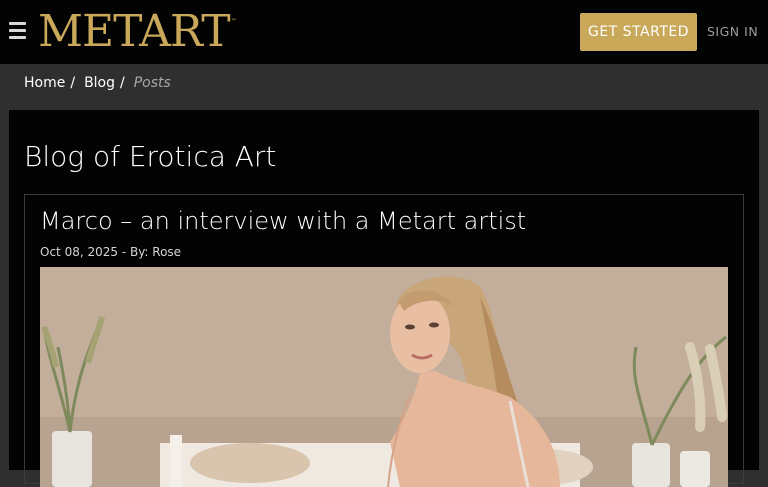 Image resolution: width=768 pixels, height=487 pixels. Describe the element at coordinates (732, 31) in the screenshot. I see `sign-in-link: SIGN IN` at that location.